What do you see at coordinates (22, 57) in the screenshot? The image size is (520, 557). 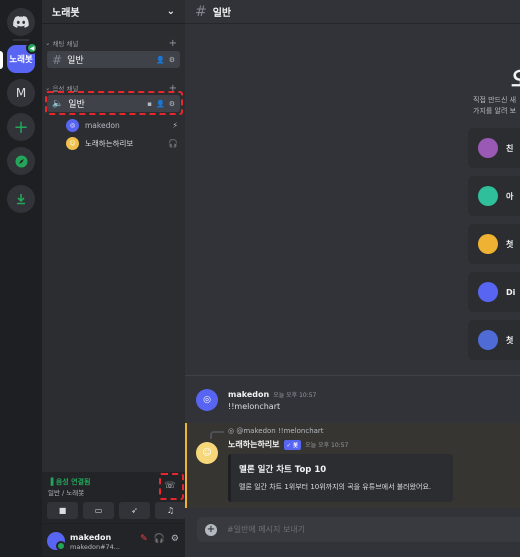 I see `server-icon-norebot: 노래봇 ◀` at bounding box center [22, 57].